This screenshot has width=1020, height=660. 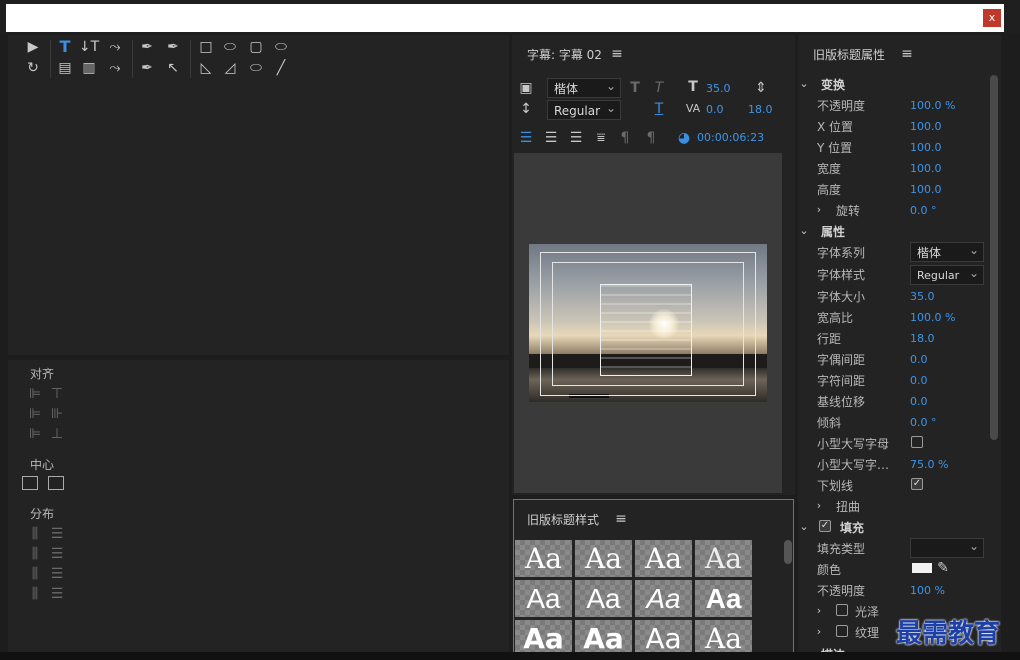 What do you see at coordinates (35, 534) in the screenshot?
I see `distribute-left-icon: ⫼` at bounding box center [35, 534].